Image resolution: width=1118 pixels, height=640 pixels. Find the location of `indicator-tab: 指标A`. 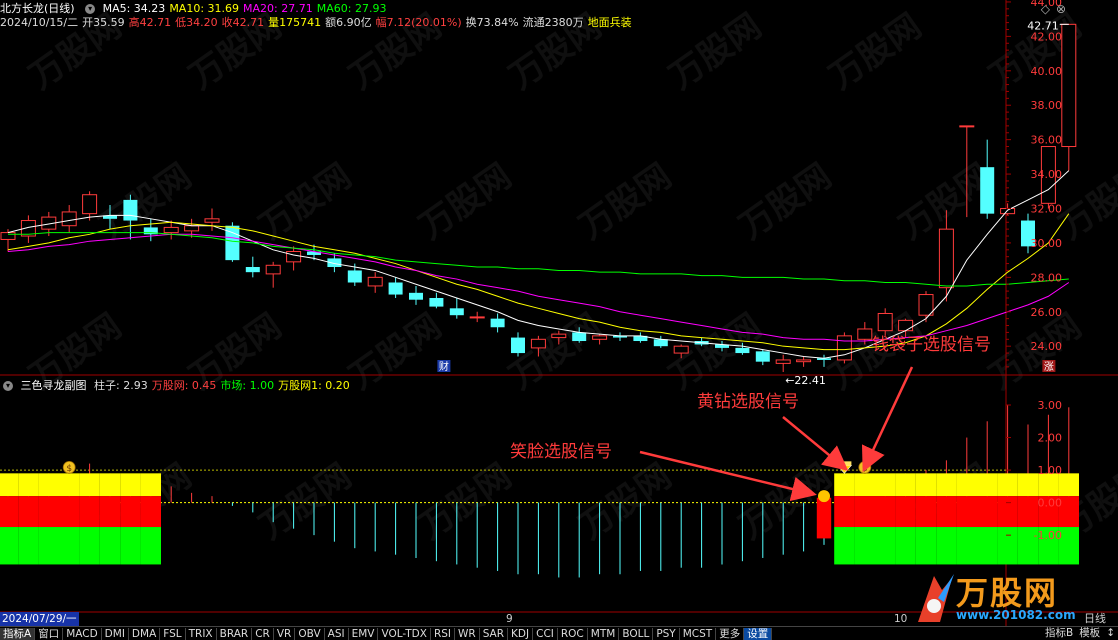

indicator-tab: 指标A is located at coordinates (18, 634).